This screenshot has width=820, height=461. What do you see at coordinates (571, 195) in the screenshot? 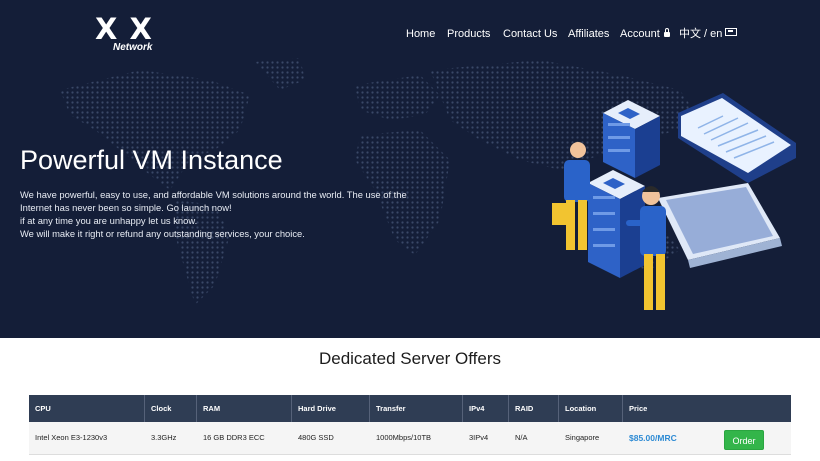
I see `person-left` at bounding box center [571, 195].